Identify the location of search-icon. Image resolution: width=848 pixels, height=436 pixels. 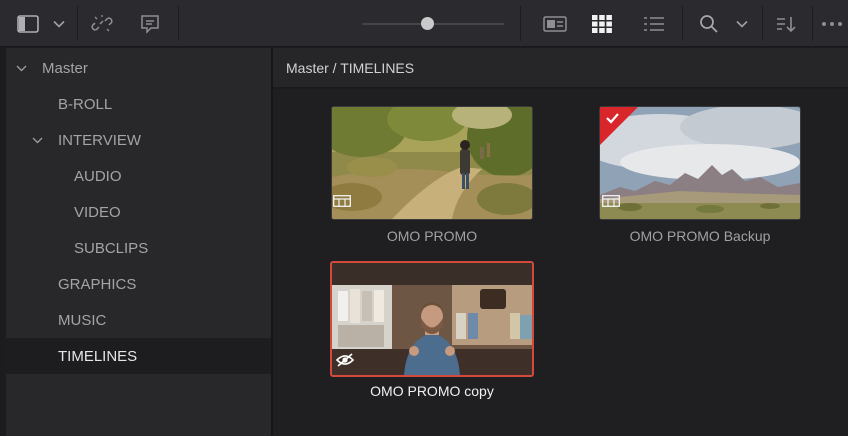
(709, 23).